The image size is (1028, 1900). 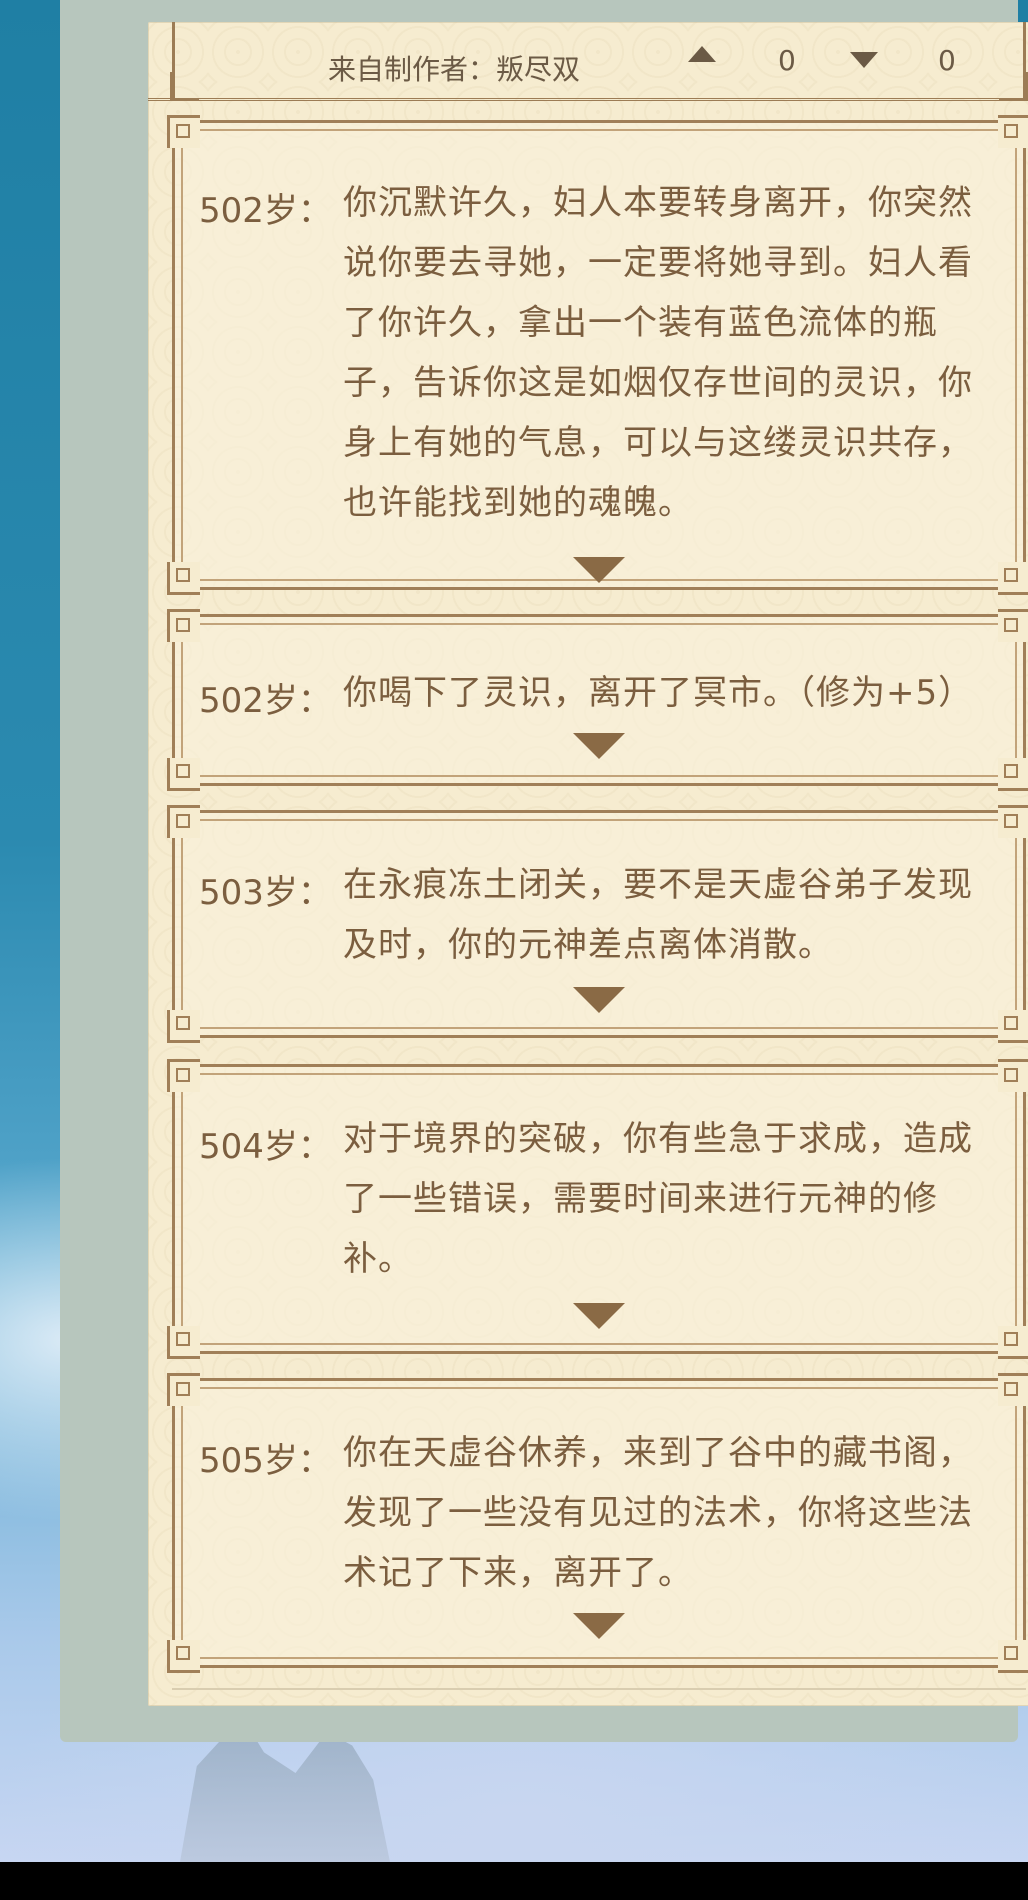 What do you see at coordinates (265, 1461) in the screenshot?
I see `event-age: 505岁：` at bounding box center [265, 1461].